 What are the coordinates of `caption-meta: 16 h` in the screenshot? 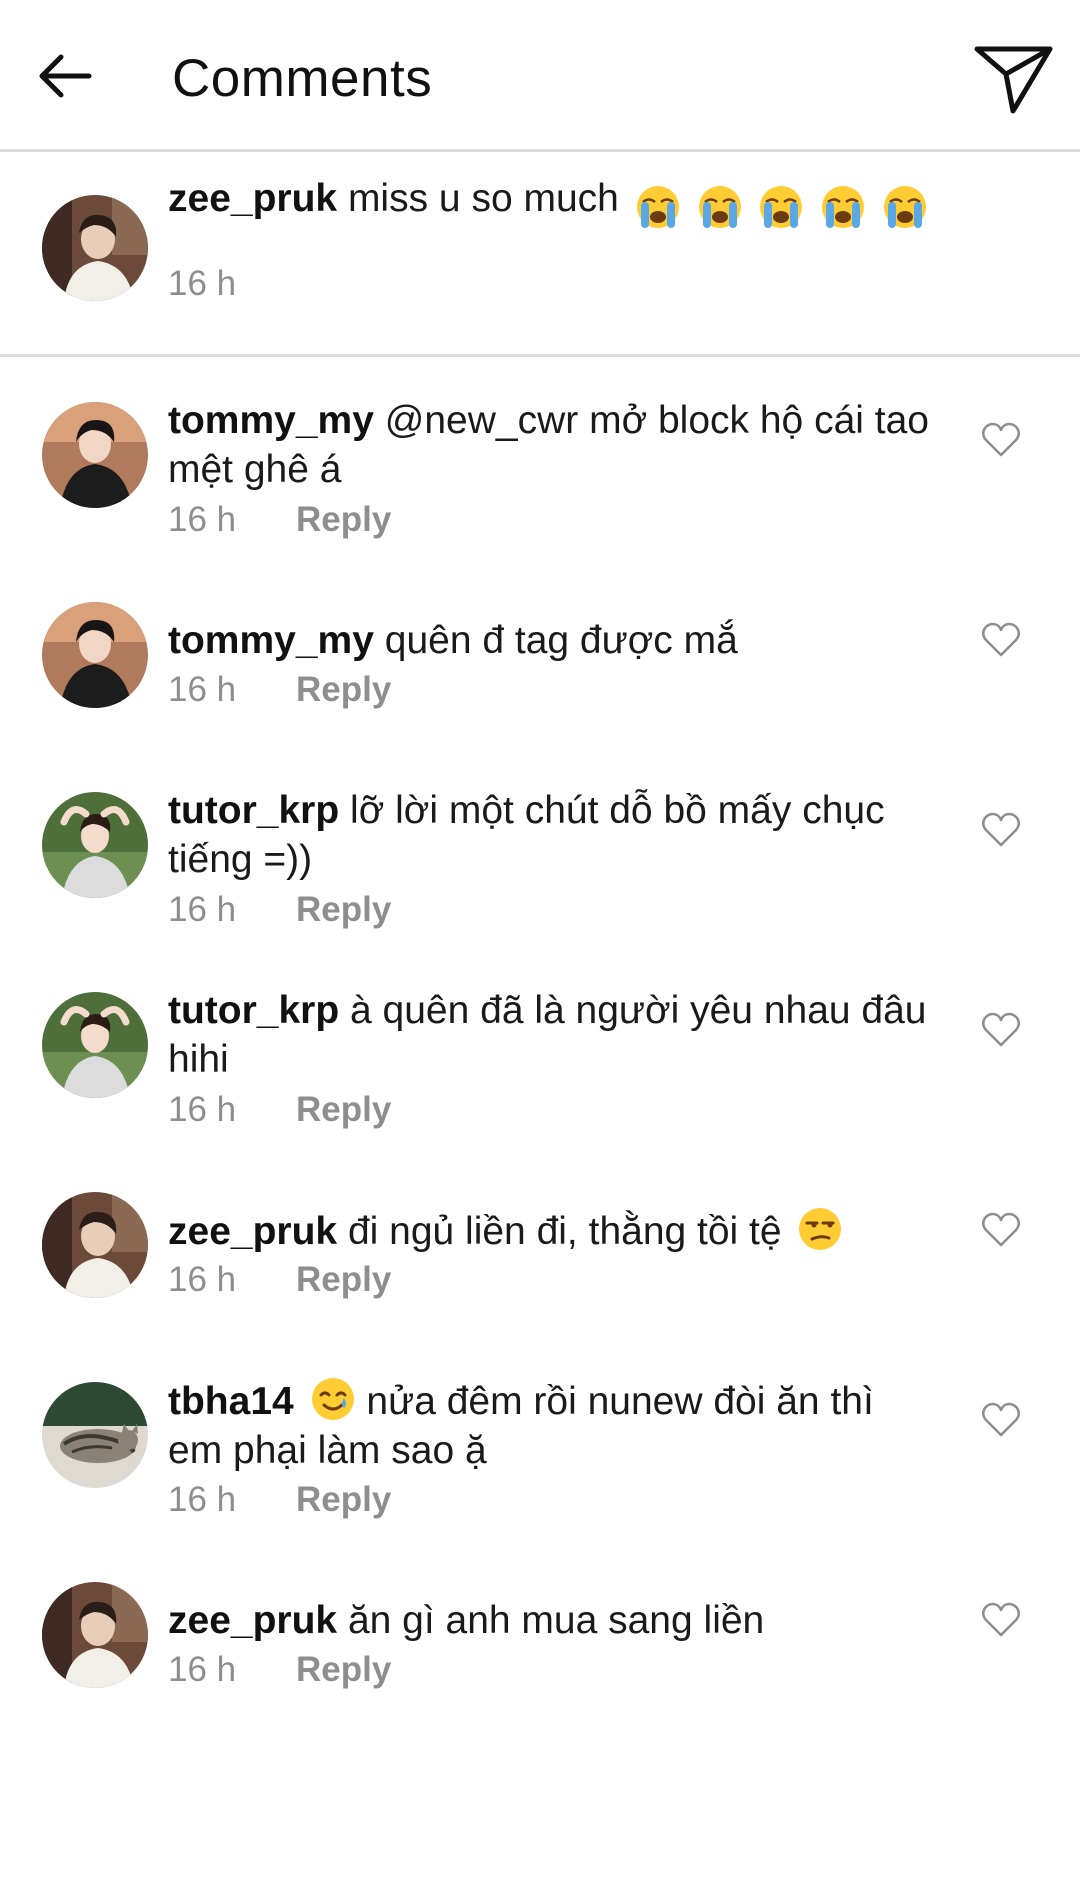 It's located at (232, 284).